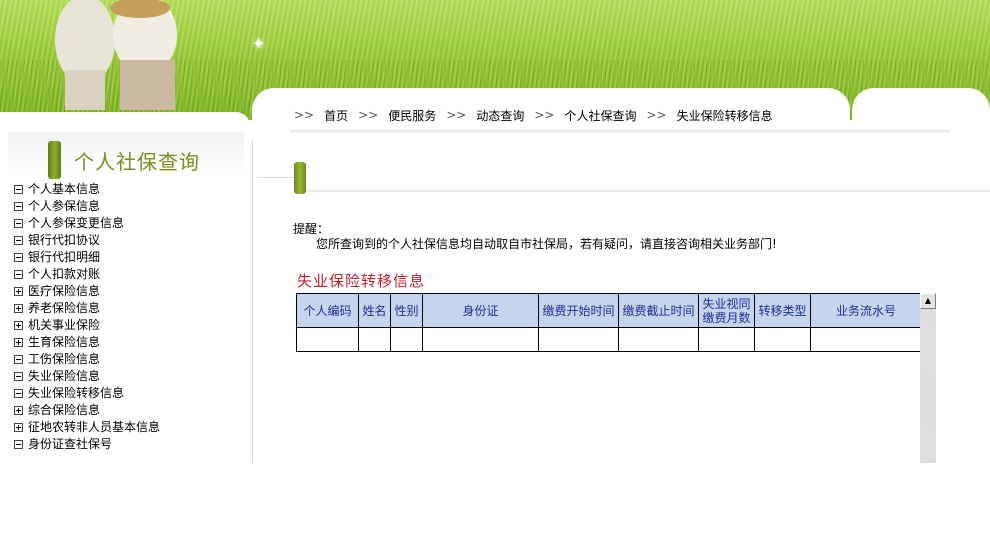  Describe the element at coordinates (374, 310) in the screenshot. I see `col-name: 姓名` at that location.